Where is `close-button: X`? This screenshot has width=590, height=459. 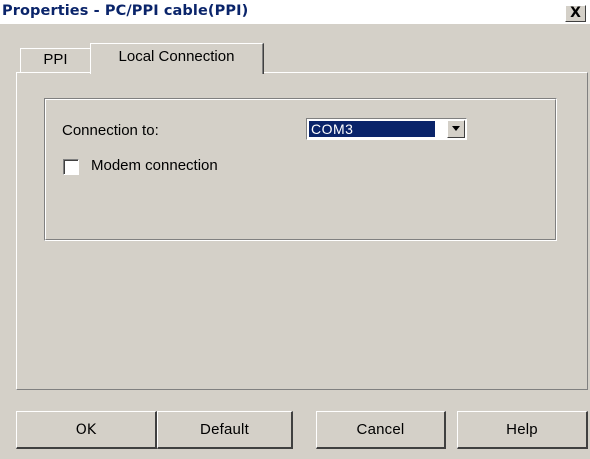 close-button: X is located at coordinates (575, 13).